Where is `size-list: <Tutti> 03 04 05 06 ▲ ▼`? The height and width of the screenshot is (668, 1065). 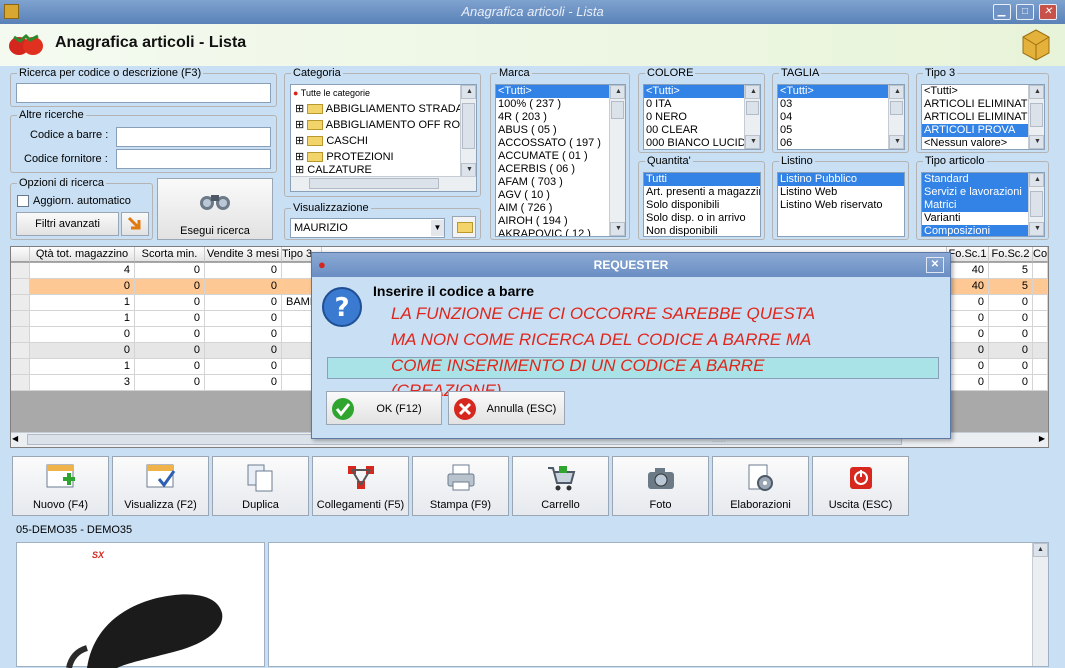 size-list: <Tutti> 03 04 05 06 ▲ ▼ is located at coordinates (841, 117).